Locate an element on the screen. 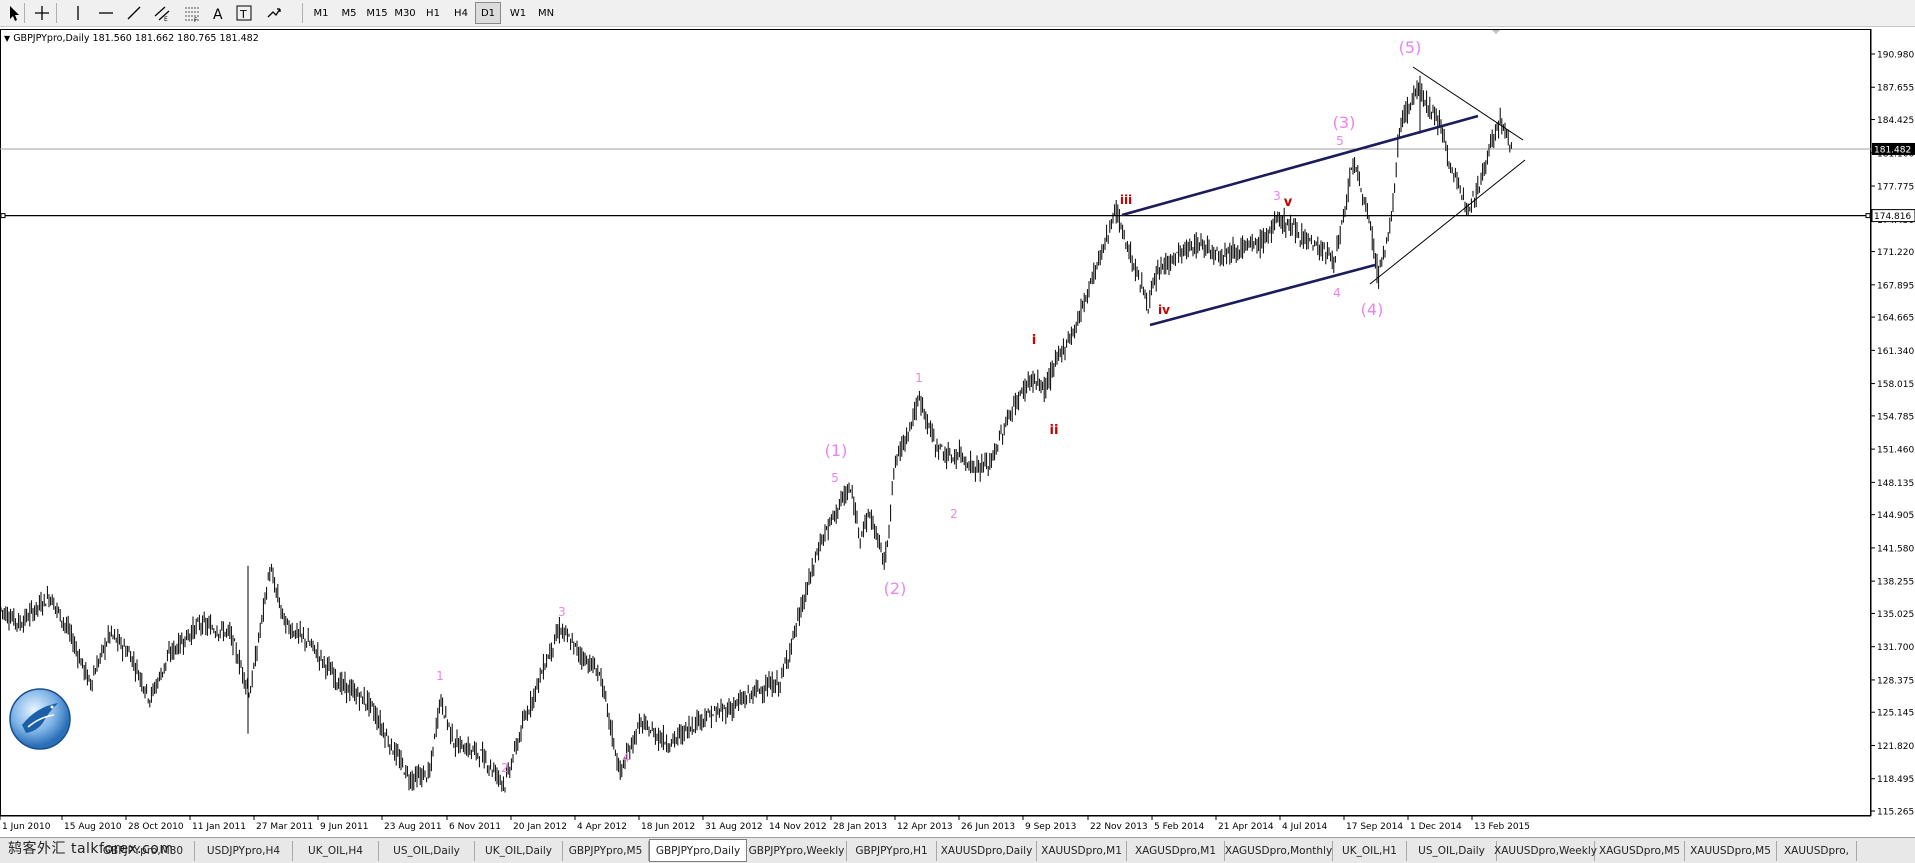 This screenshot has height=863, width=1915. price-axis-label: 131.700 is located at coordinates (1895, 648).